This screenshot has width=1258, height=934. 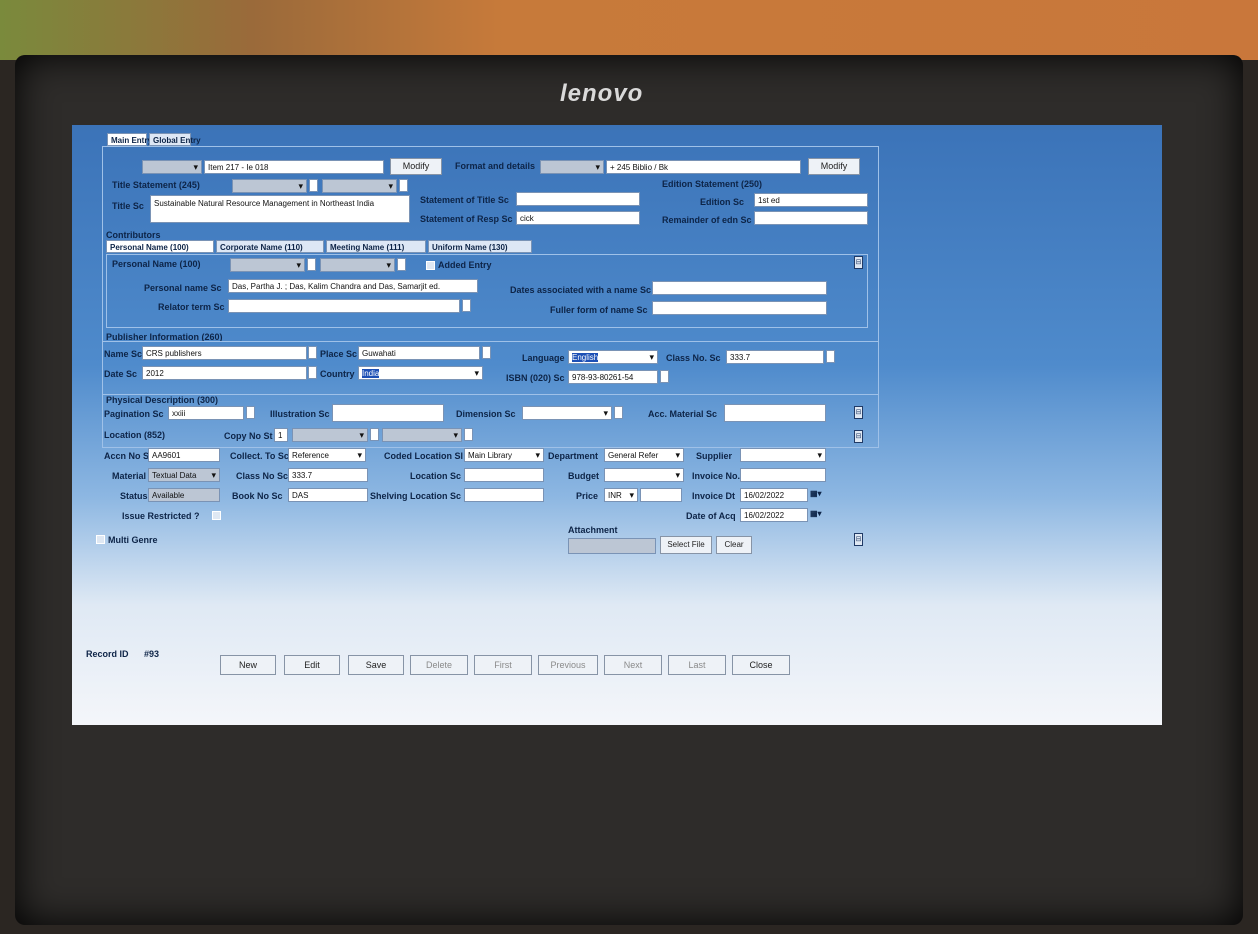 What do you see at coordinates (504, 475) in the screenshot?
I see `loc-field` at bounding box center [504, 475].